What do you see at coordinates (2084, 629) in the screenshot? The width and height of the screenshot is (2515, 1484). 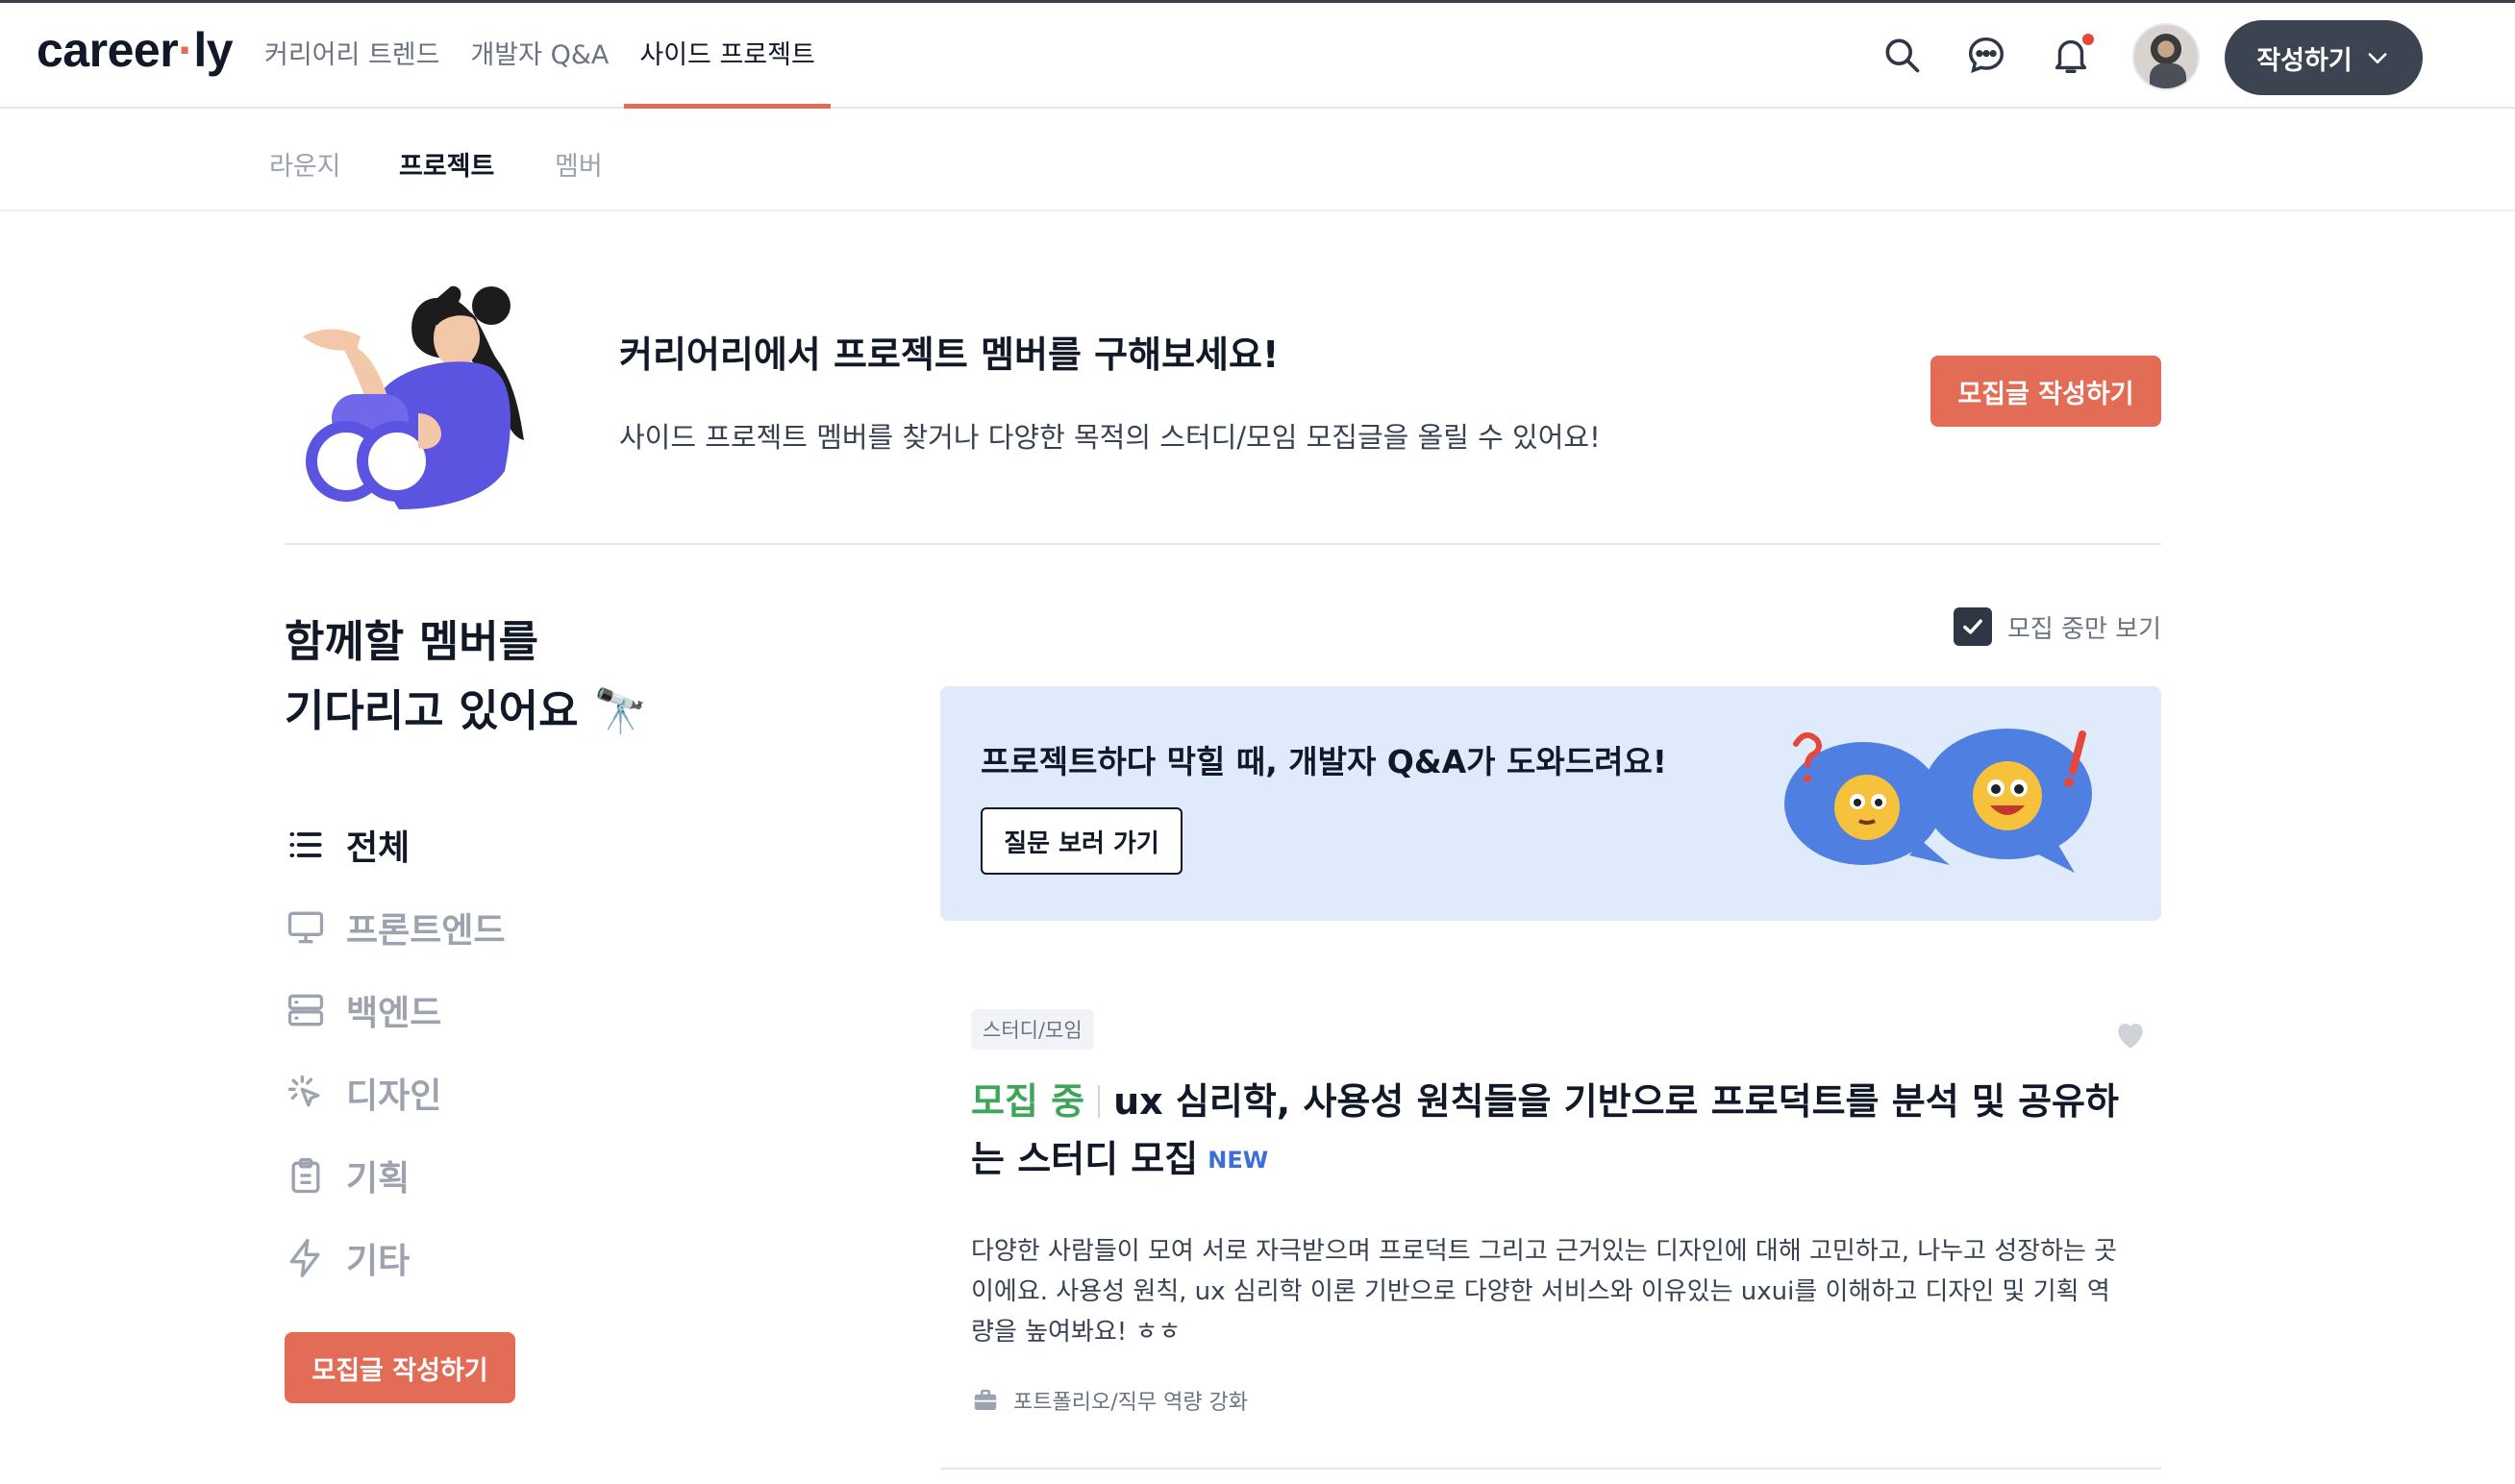 I see `filter-label: 모집 중만 보기` at bounding box center [2084, 629].